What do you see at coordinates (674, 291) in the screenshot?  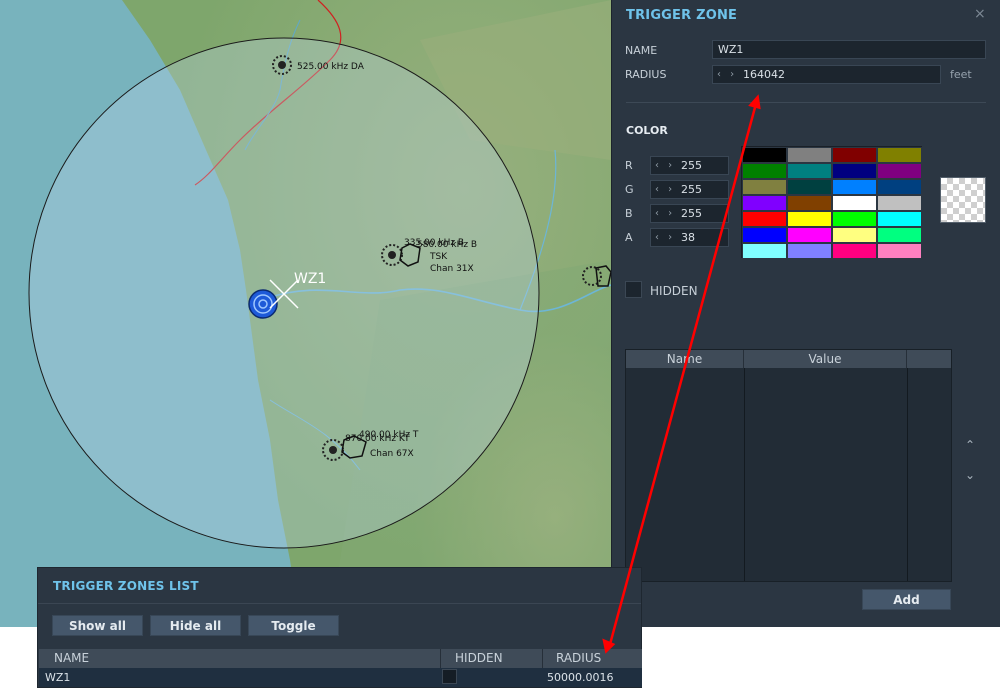 I see `hidden-label: HIDDEN` at bounding box center [674, 291].